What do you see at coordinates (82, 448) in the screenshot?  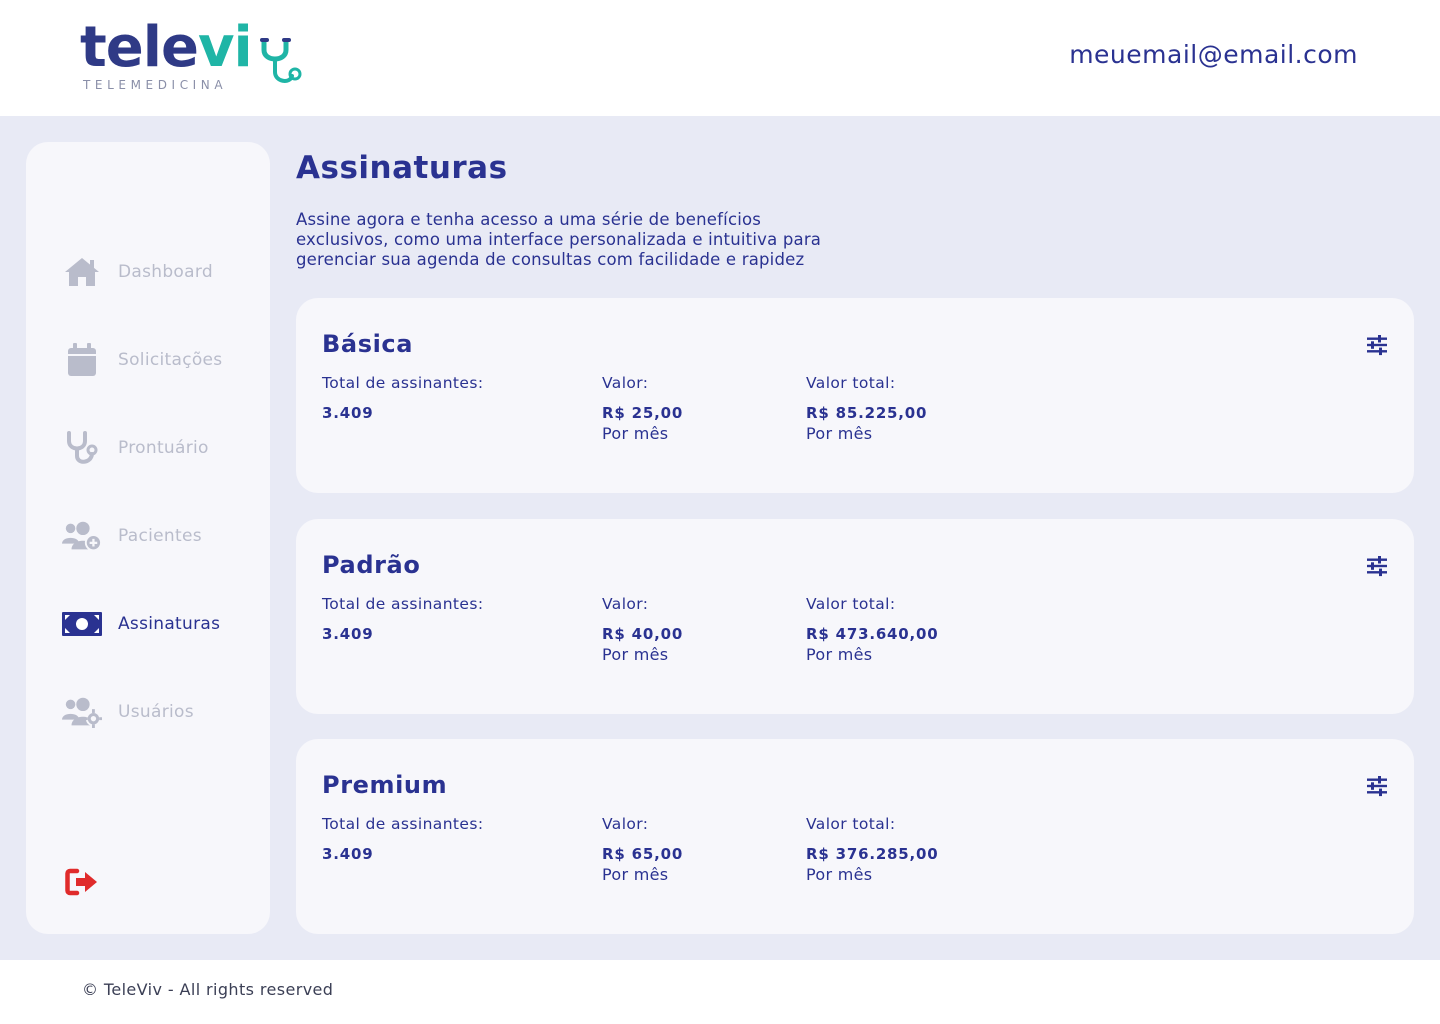 I see `stethoscope-icon` at bounding box center [82, 448].